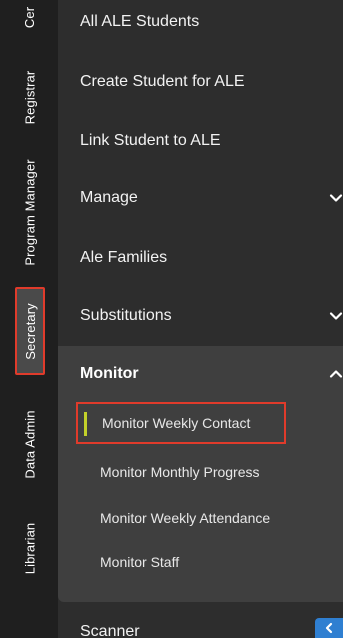 The height and width of the screenshot is (638, 343). I want to click on submenu-item-label: Monitor Staff, so click(140, 562).